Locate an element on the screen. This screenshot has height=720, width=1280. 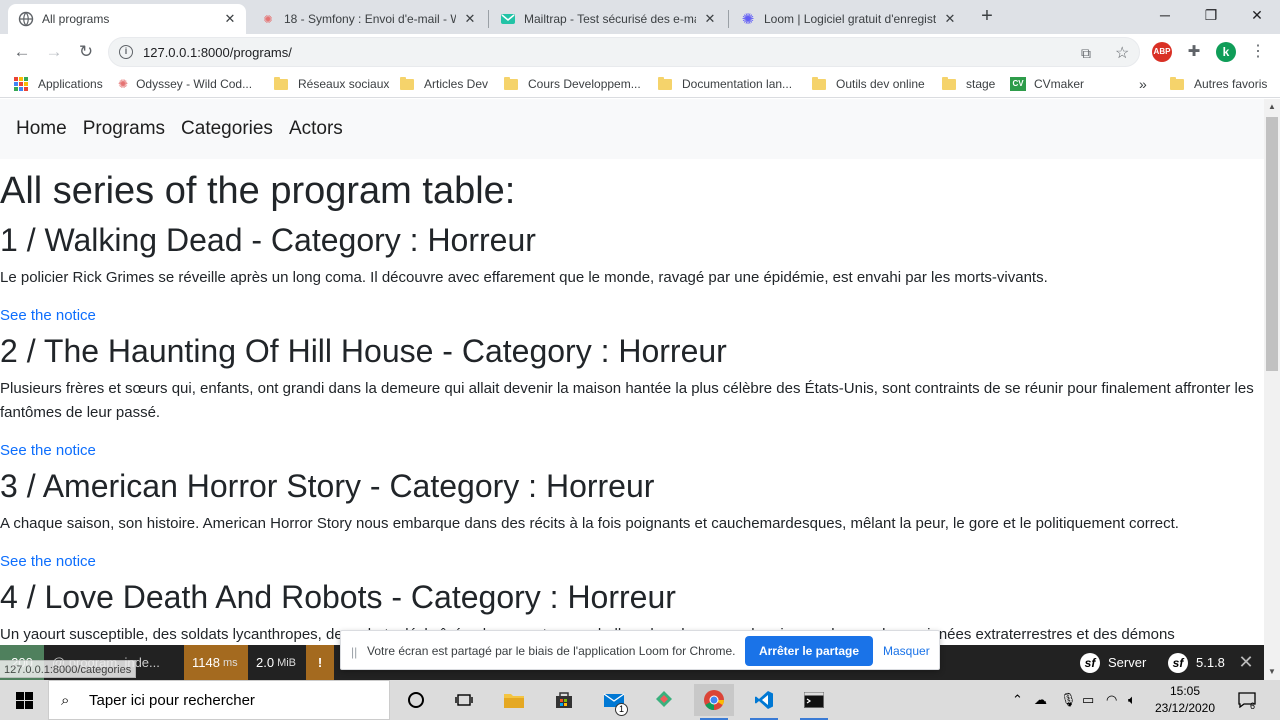
wifi-icon: ◠ is located at coordinates (1111, 700).